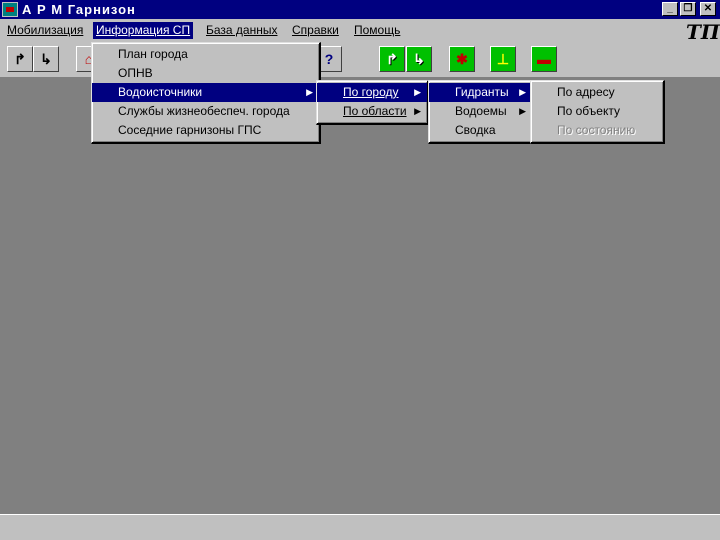  I want to click on menu-item-city-plan: План города, so click(205, 54).